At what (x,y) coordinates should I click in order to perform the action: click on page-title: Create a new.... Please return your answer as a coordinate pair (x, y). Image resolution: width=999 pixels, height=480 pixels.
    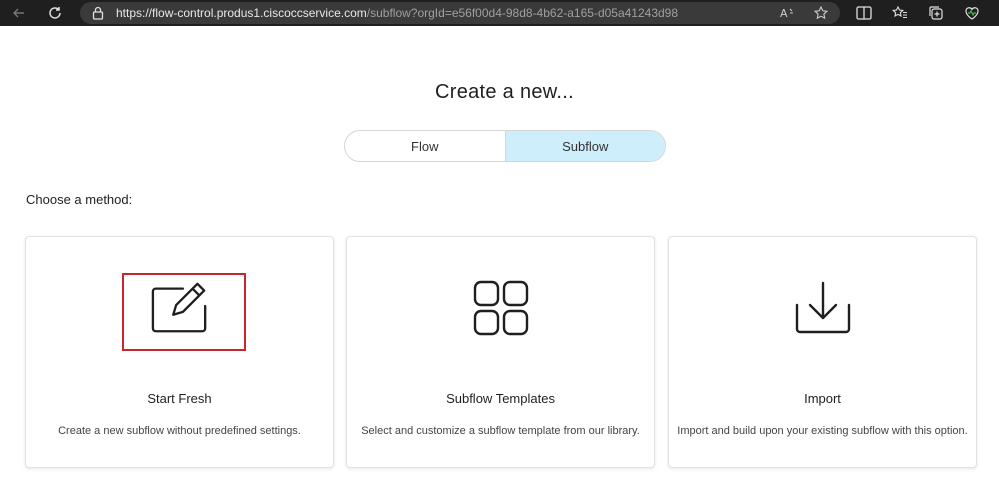
    Looking at the image, I should click on (504, 92).